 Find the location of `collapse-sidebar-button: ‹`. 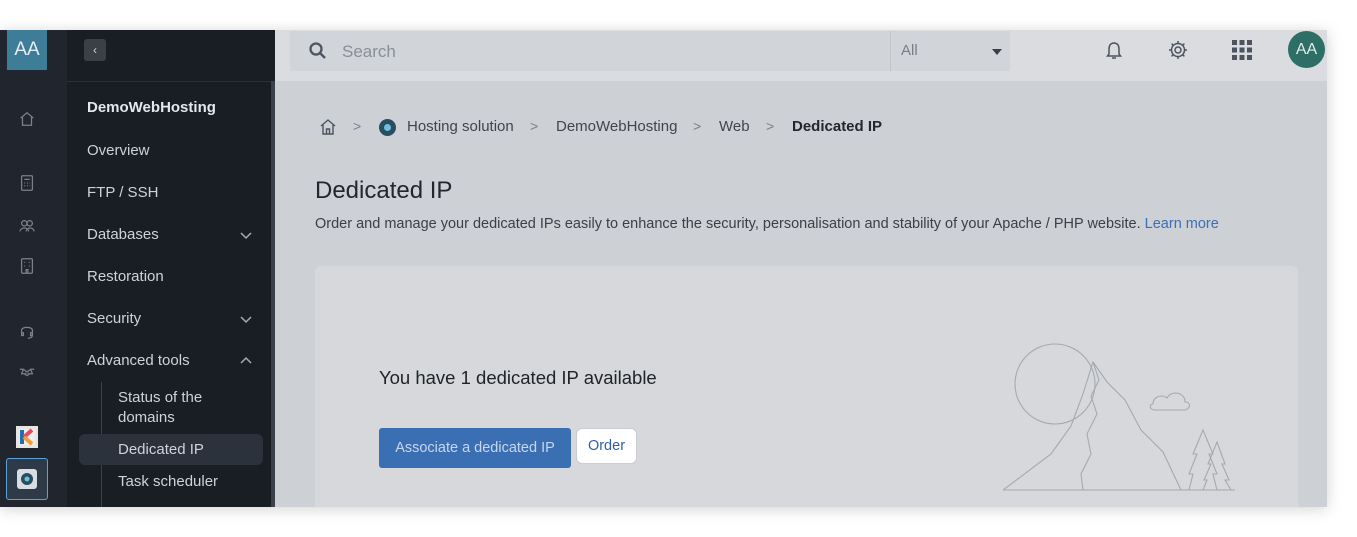

collapse-sidebar-button: ‹ is located at coordinates (95, 50).